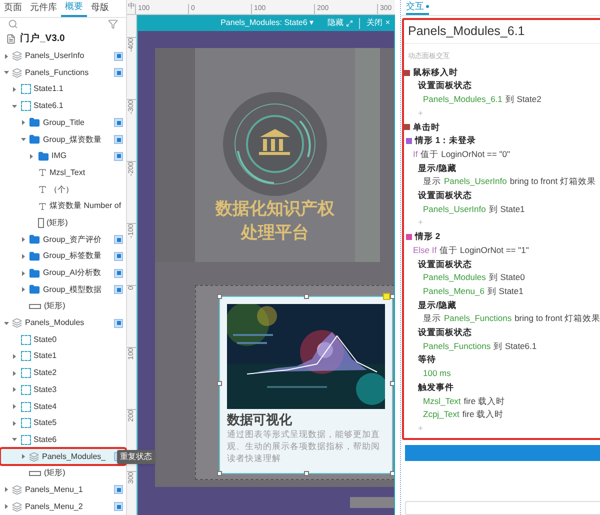 The height and width of the screenshot is (515, 600). What do you see at coordinates (63, 440) in the screenshot?
I see `tree-item: State6` at bounding box center [63, 440].